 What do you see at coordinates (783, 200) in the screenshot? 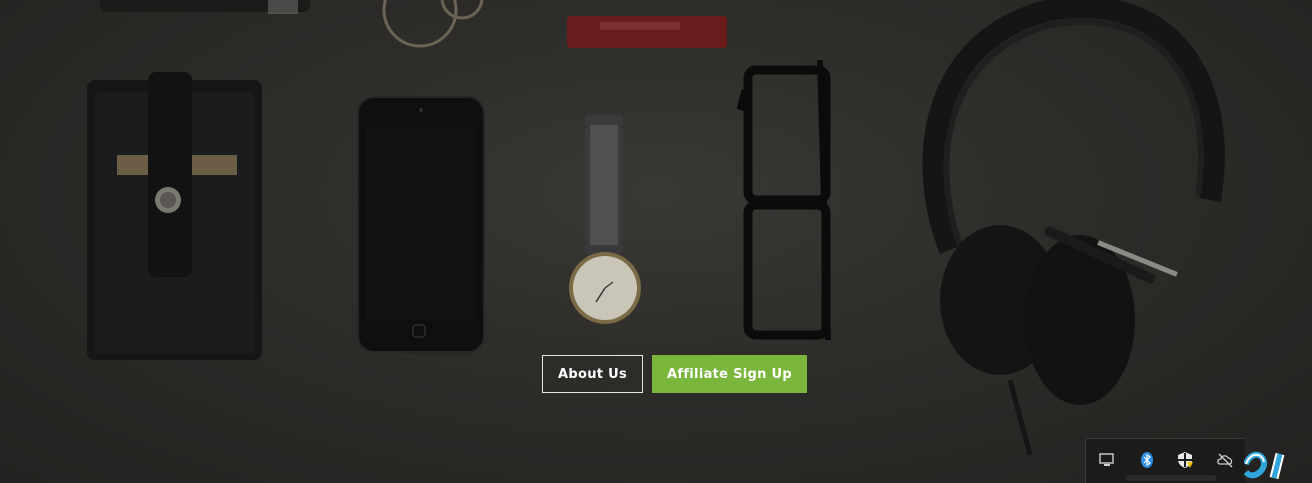
I see `eyeglasses-image` at bounding box center [783, 200].